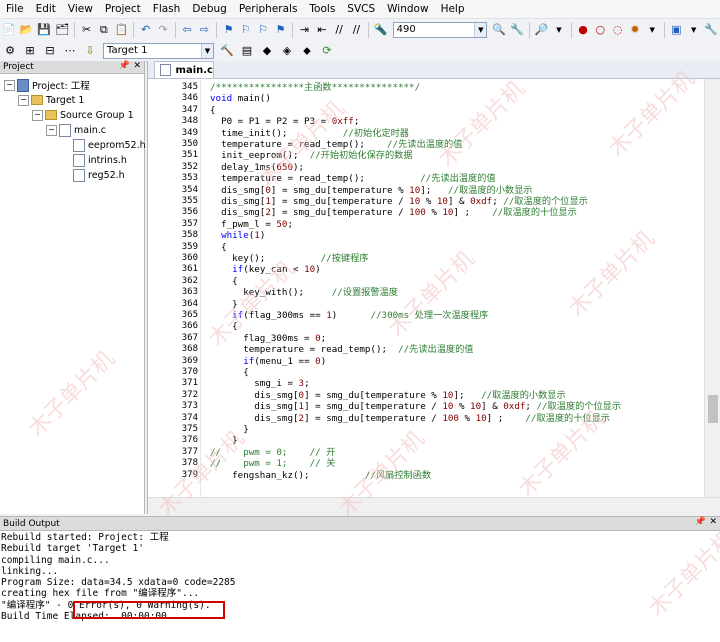  I want to click on save-all-icon: 🗂, so click(62, 30).